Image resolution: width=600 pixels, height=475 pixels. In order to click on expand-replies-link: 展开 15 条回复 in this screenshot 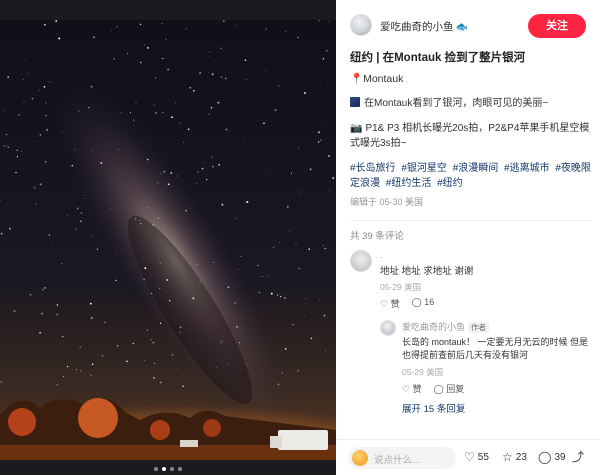, I will do `click(497, 408)`.